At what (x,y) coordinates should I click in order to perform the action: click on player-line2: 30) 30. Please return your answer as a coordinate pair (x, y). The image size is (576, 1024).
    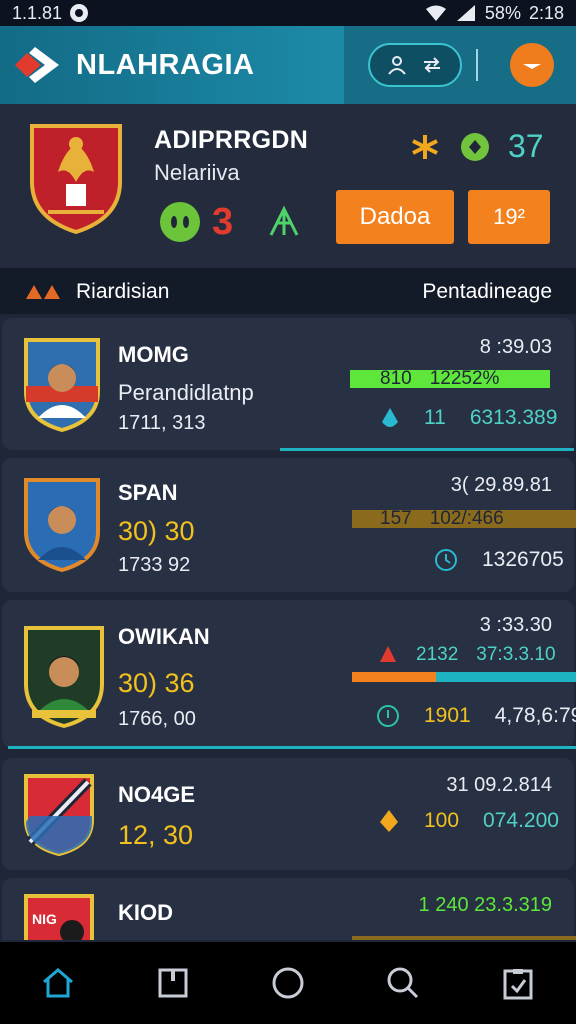
    Looking at the image, I should click on (156, 531).